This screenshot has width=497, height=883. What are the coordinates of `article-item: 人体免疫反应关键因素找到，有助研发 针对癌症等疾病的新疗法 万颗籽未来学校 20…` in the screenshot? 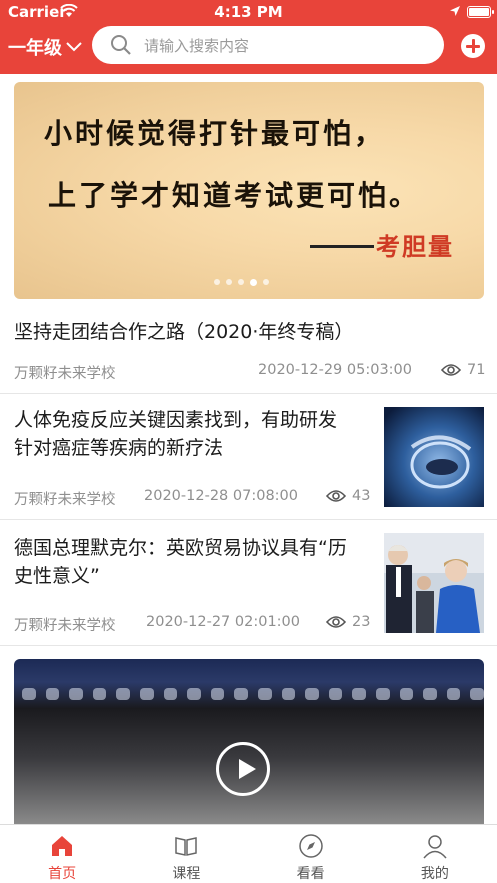 It's located at (248, 457).